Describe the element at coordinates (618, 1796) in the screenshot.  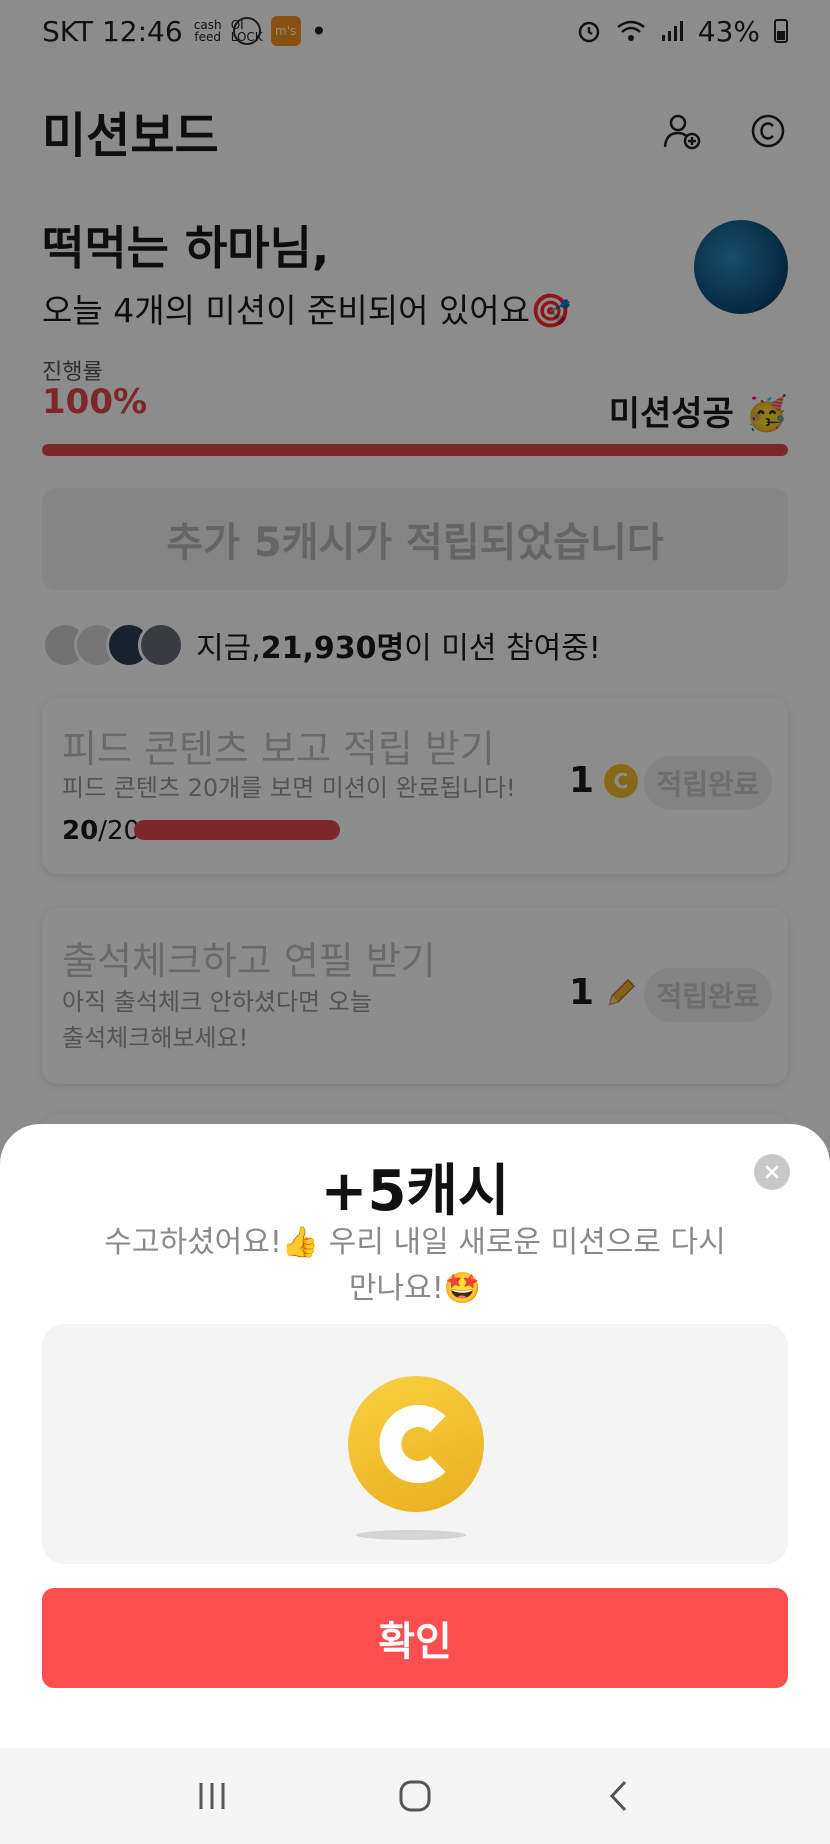
I see `back-icon` at that location.